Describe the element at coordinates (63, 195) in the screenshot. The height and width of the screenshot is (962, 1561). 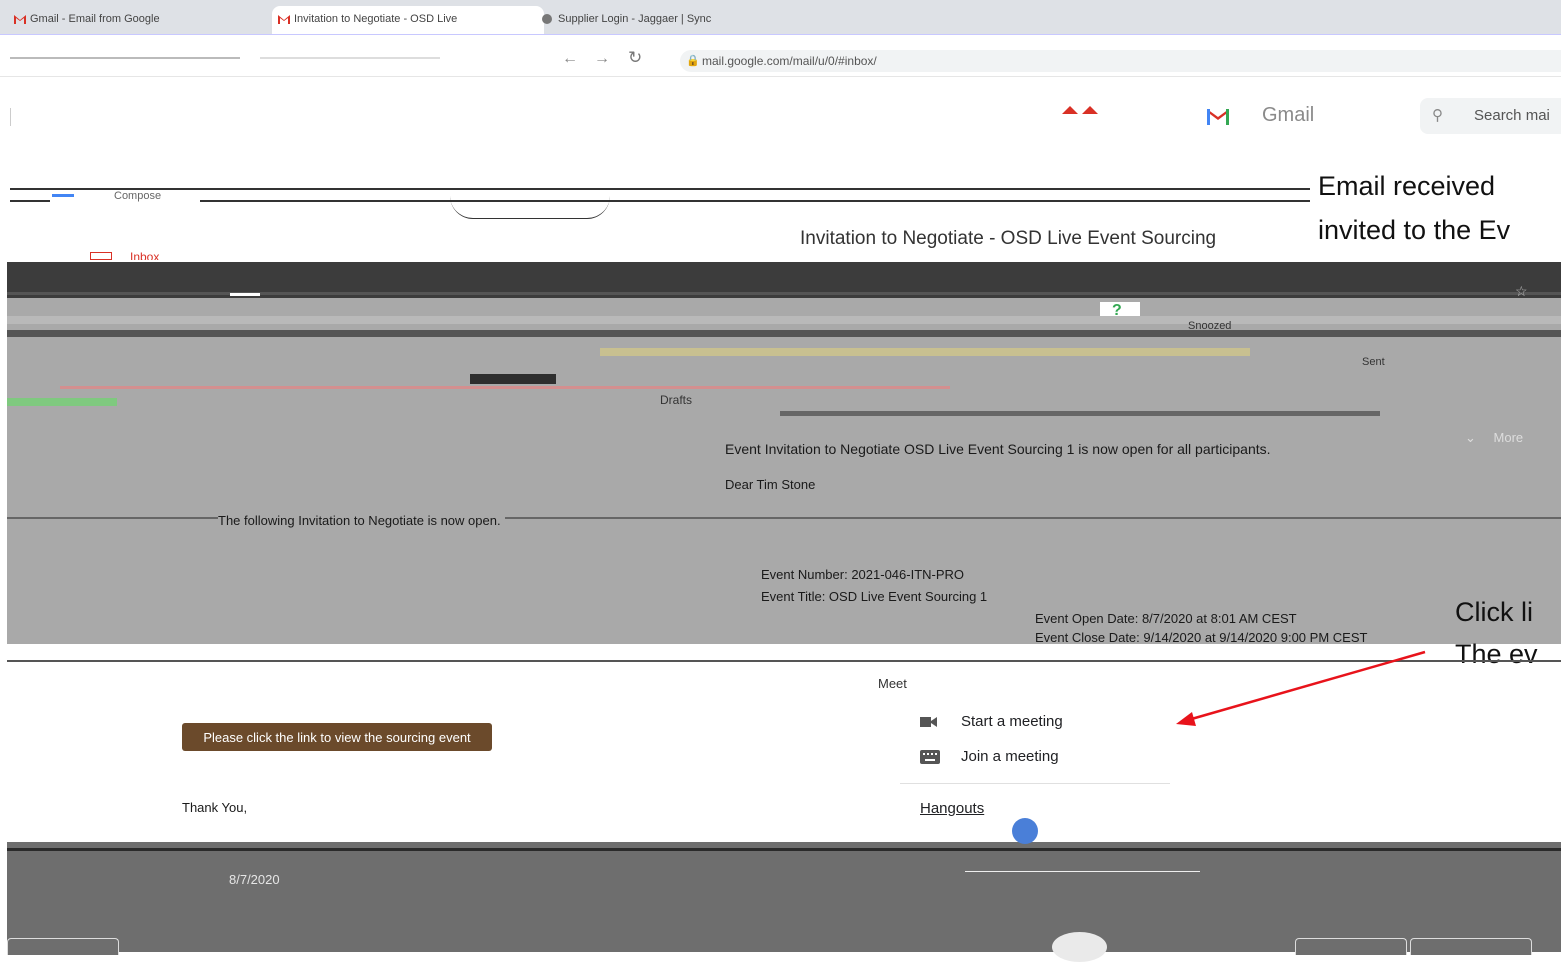
I see `compose-icon` at that location.